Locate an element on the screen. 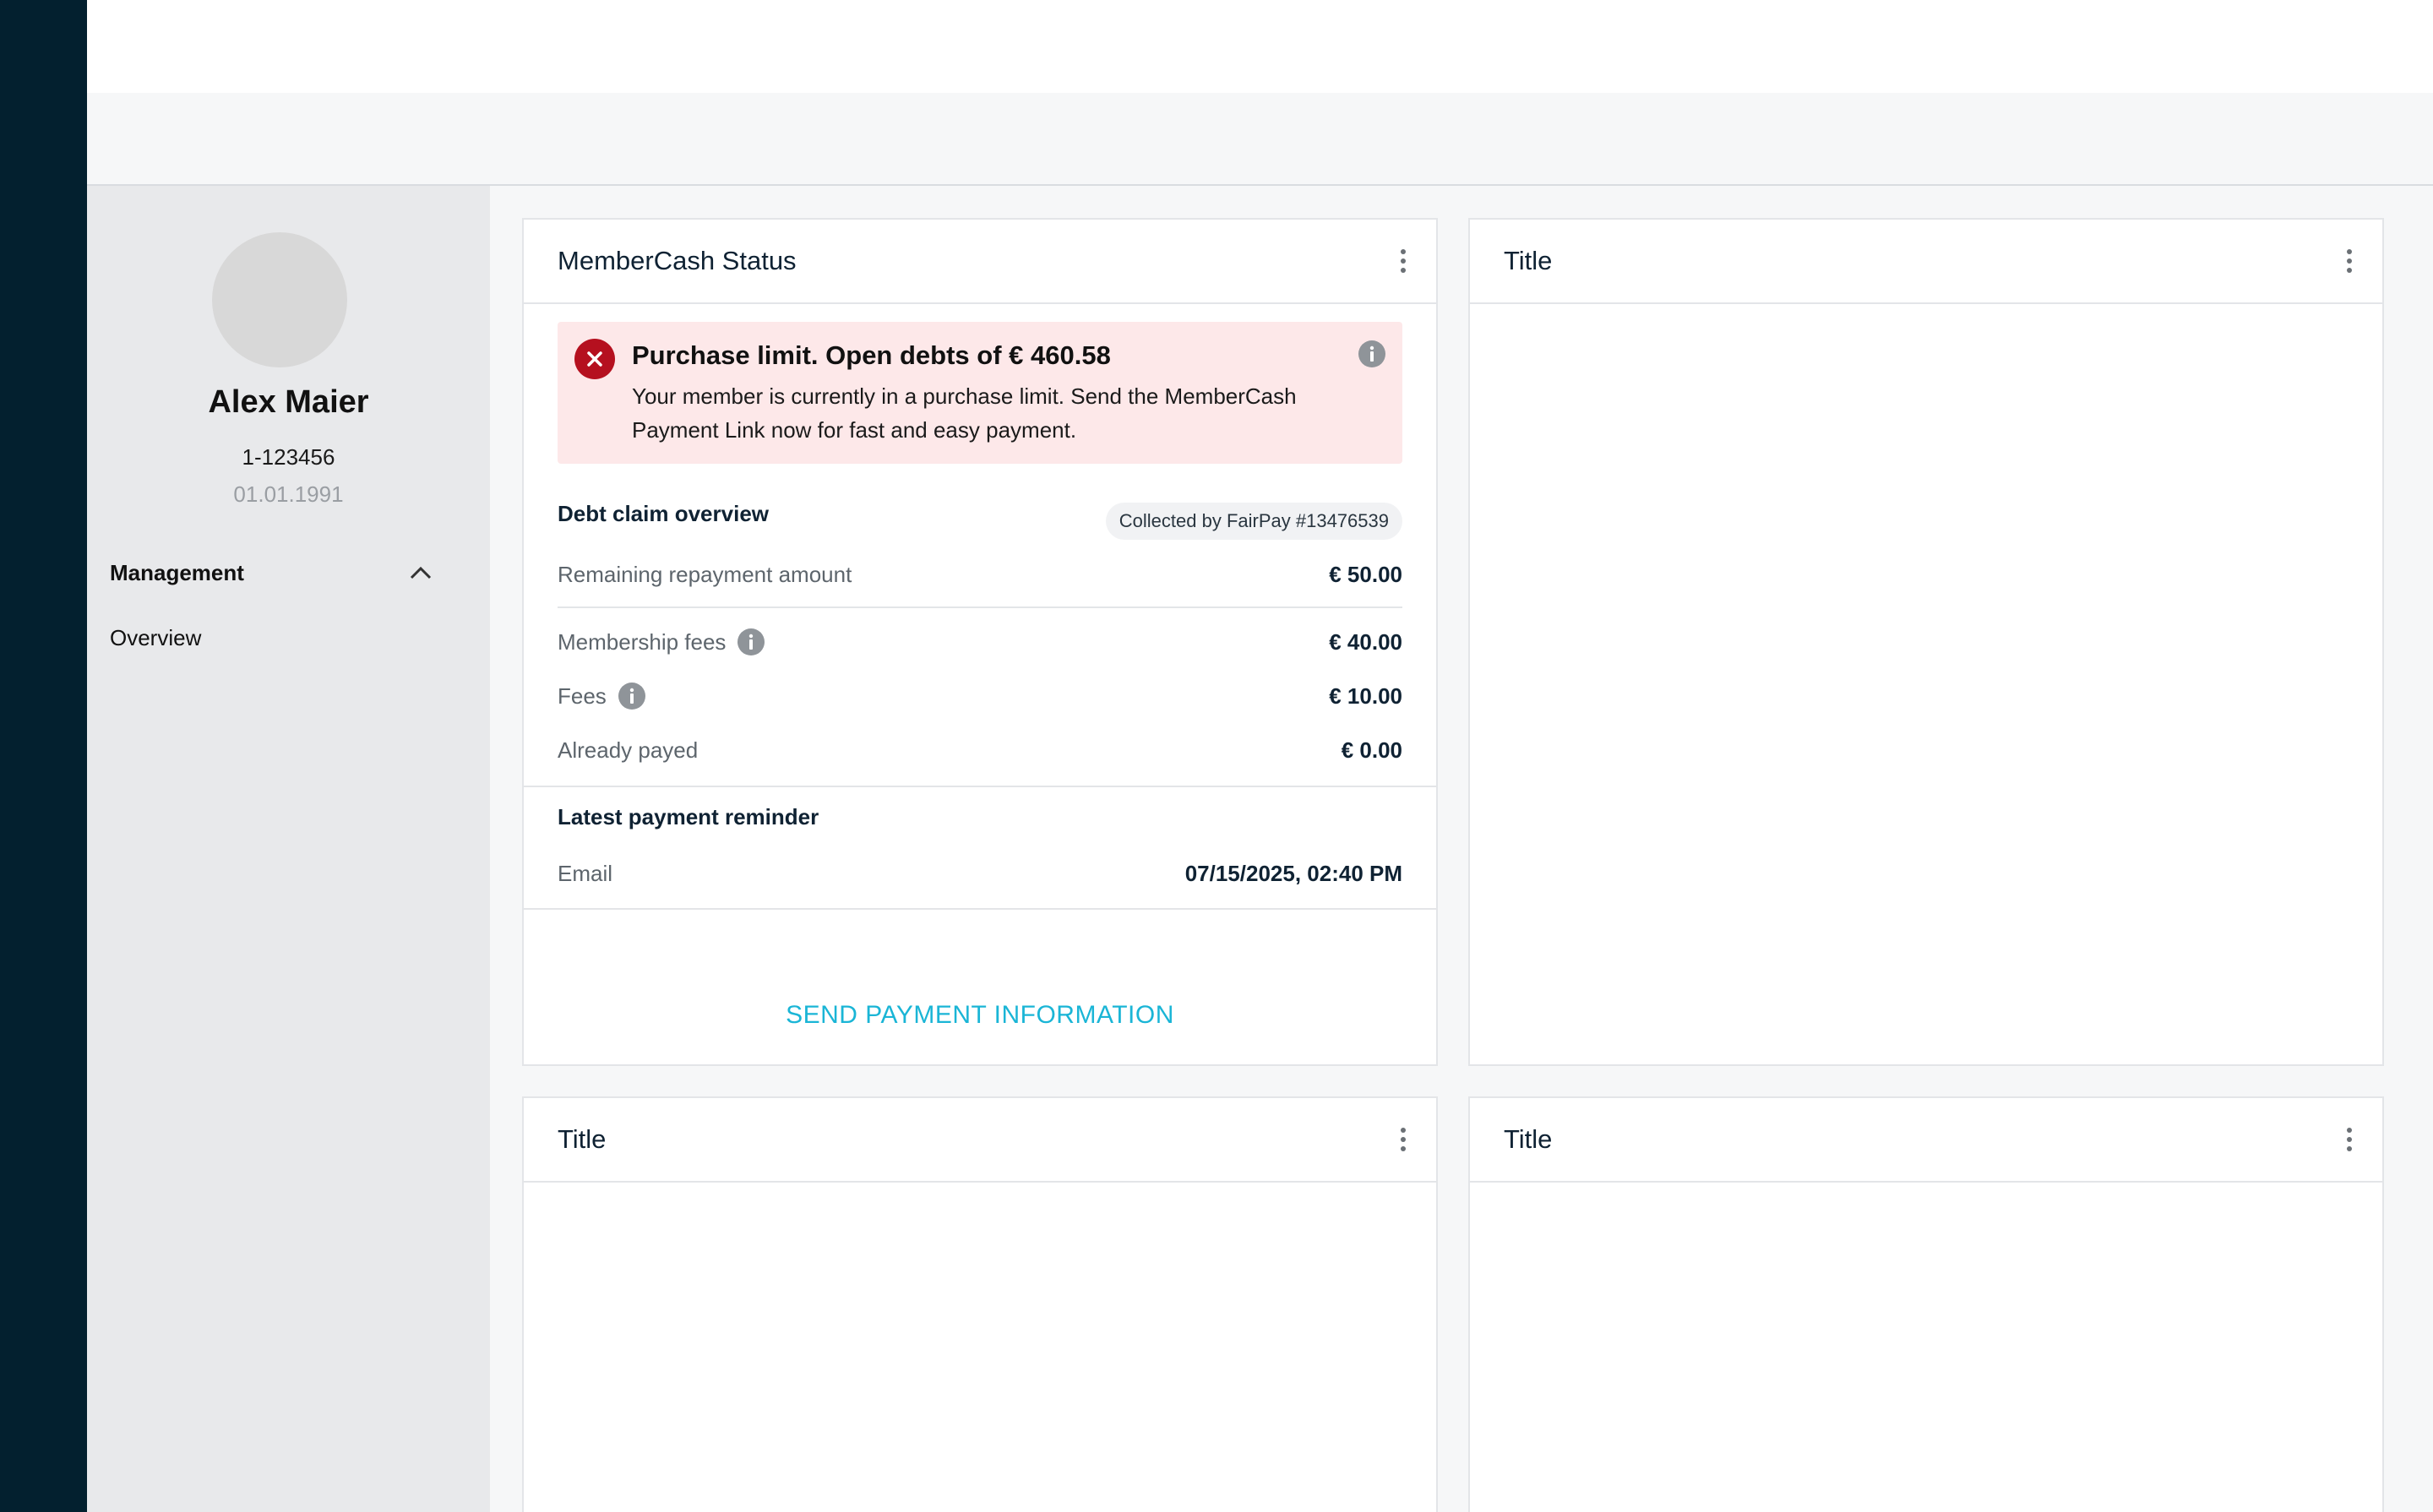 The image size is (2433, 1512). debt-row-fees: Fees € 10.00 is located at coordinates (980, 696).